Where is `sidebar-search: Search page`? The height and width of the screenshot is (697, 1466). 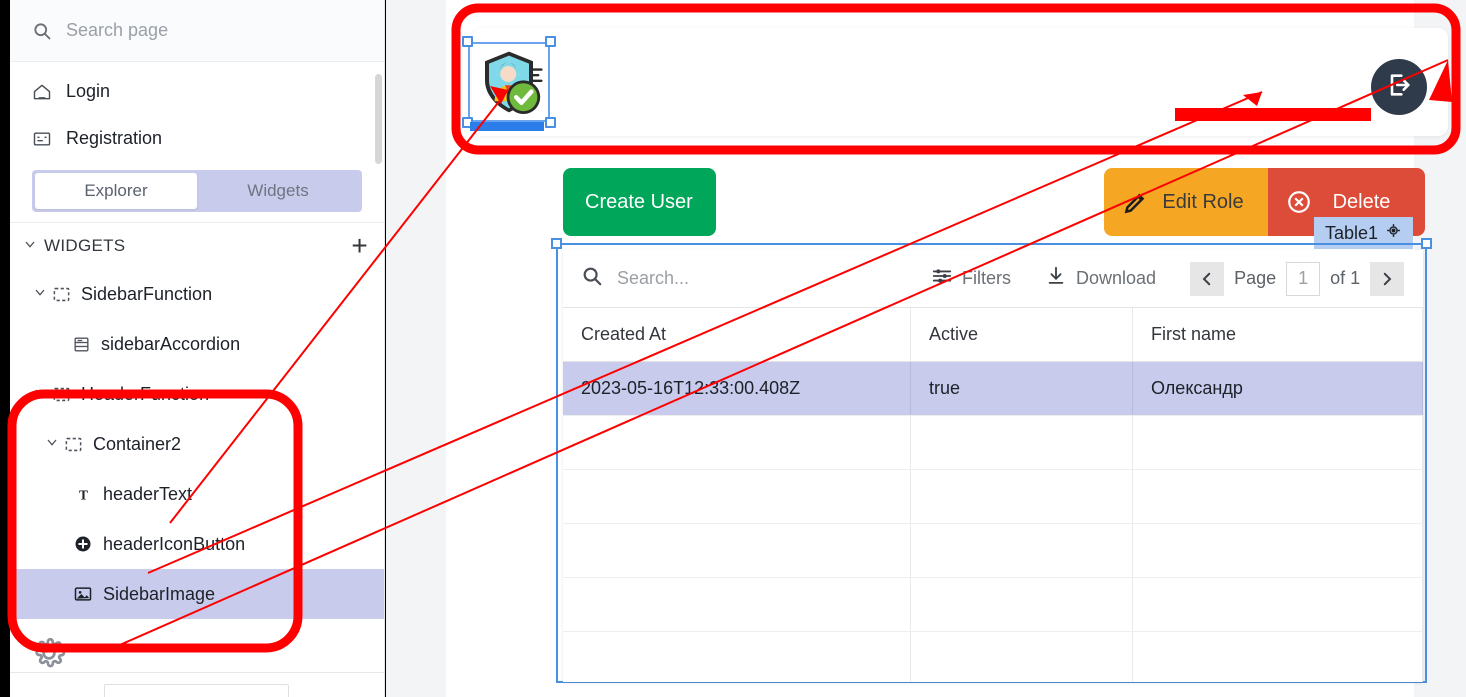 sidebar-search: Search page is located at coordinates (197, 31).